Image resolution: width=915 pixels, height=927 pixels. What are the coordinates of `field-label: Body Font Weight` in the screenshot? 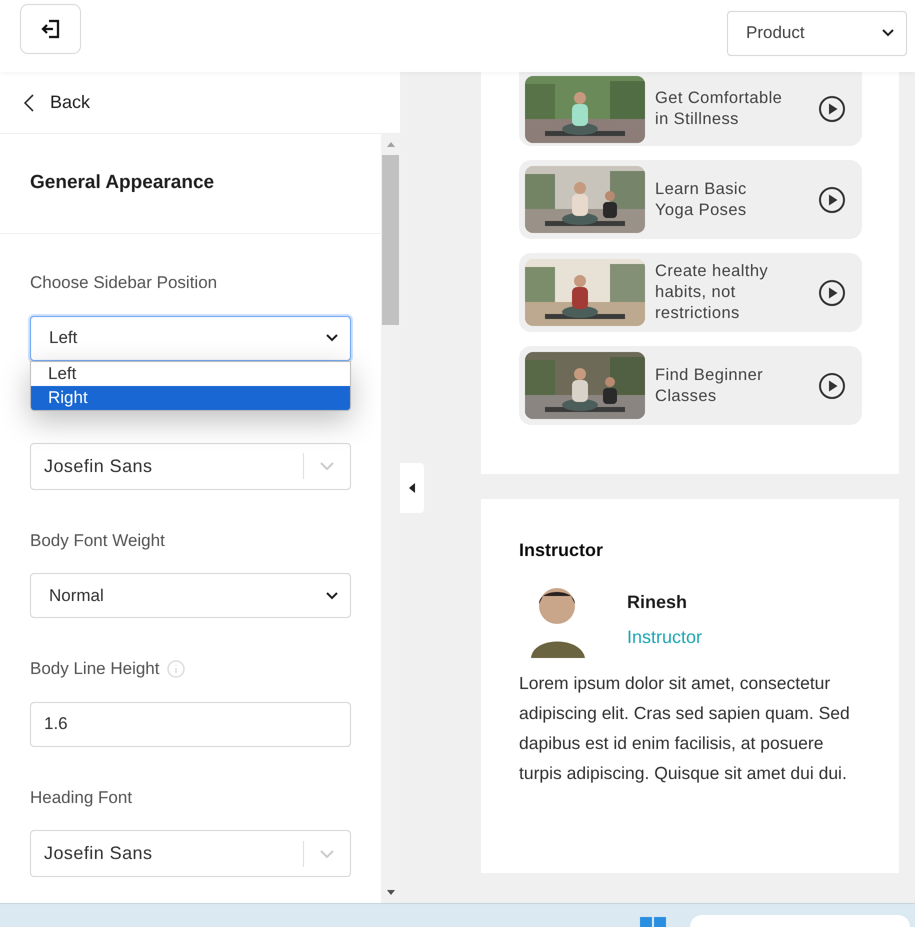 It's located at (97, 541).